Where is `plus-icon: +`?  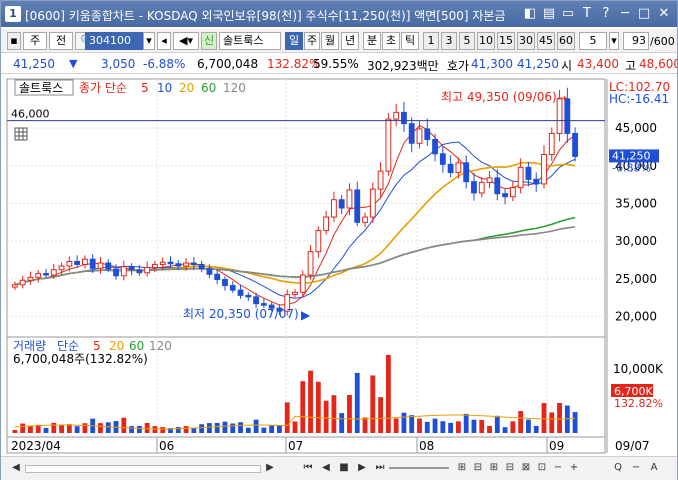
plus-icon: + is located at coordinates (574, 468).